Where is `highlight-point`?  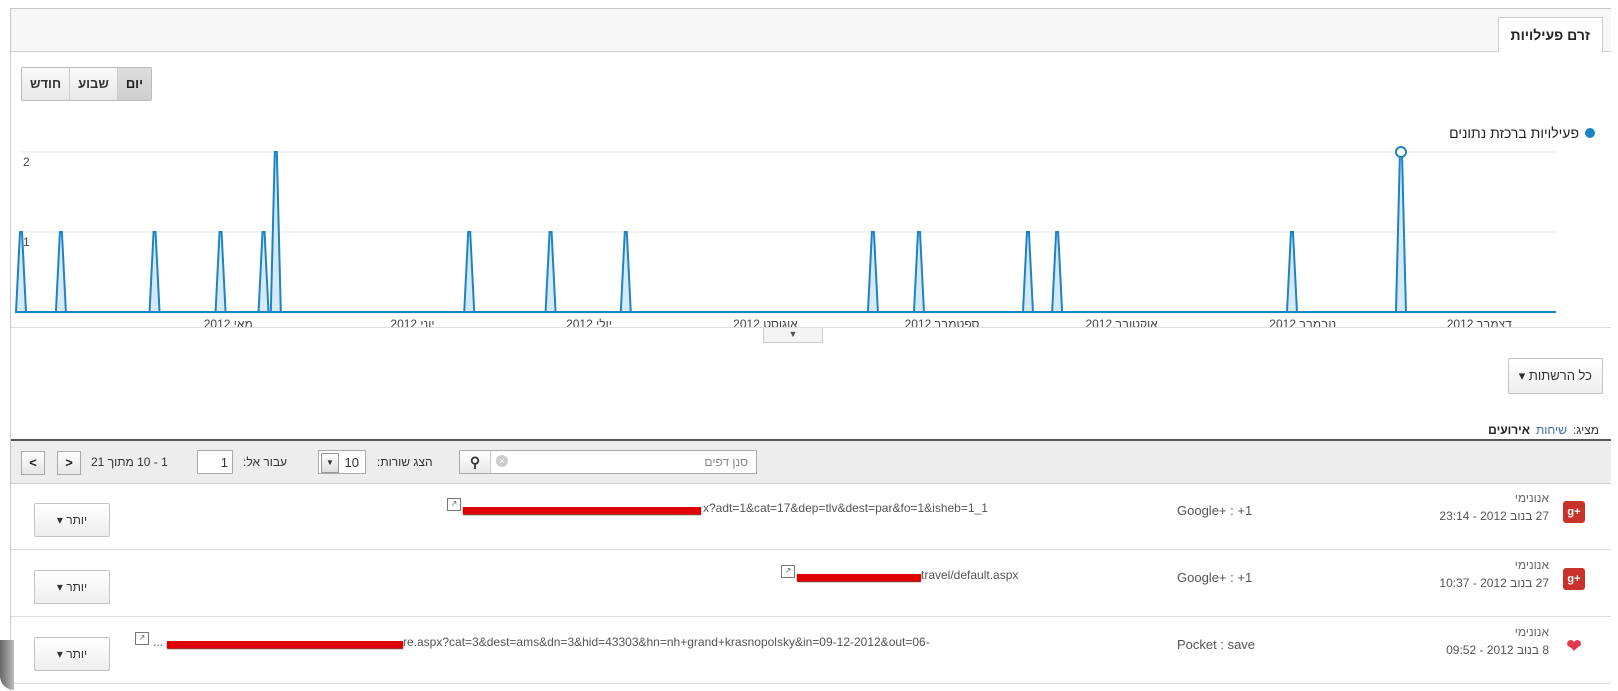 highlight-point is located at coordinates (1400, 152).